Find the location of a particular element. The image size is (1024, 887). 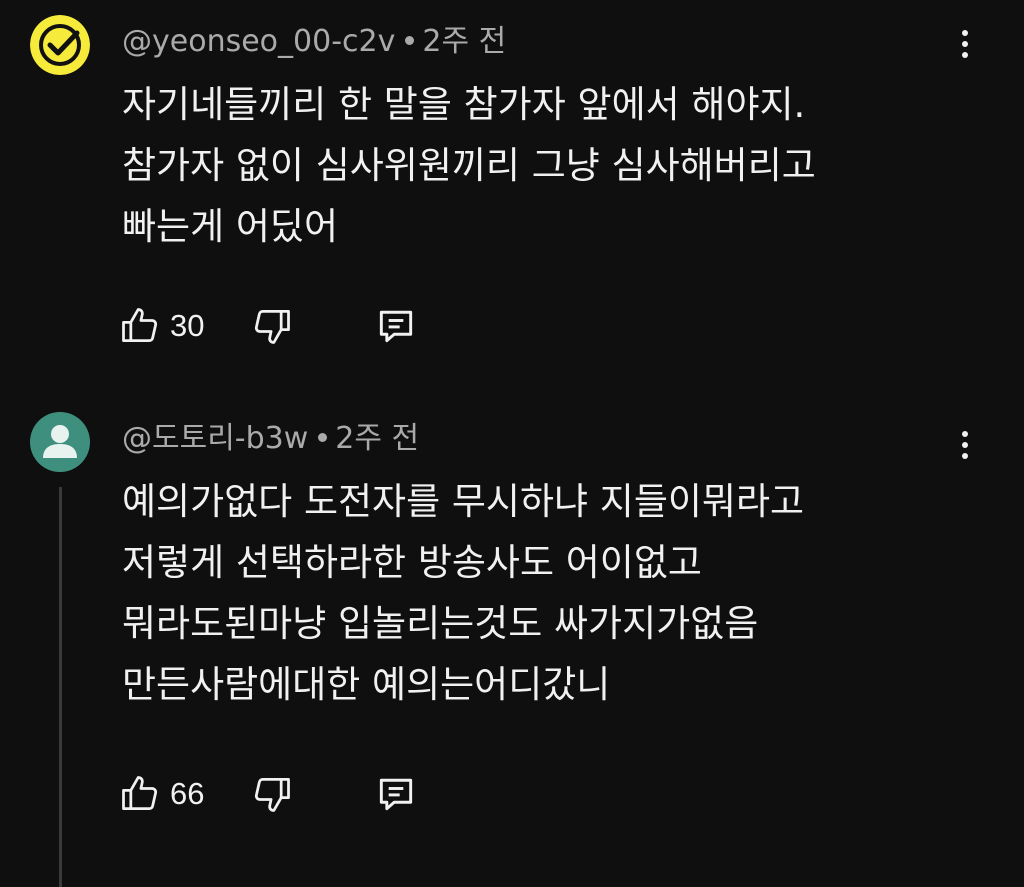

author-handle: @yeonseo_00-c2v is located at coordinates (258, 41).